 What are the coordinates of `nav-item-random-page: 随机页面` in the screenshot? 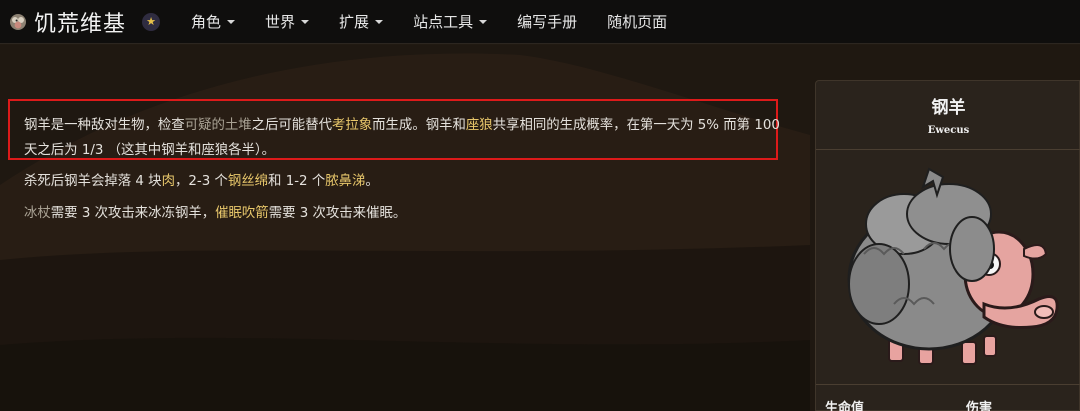 It's located at (637, 22).